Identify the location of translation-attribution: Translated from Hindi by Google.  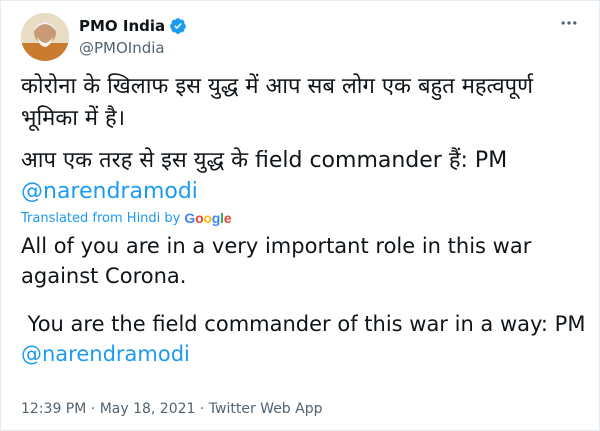
(301, 218).